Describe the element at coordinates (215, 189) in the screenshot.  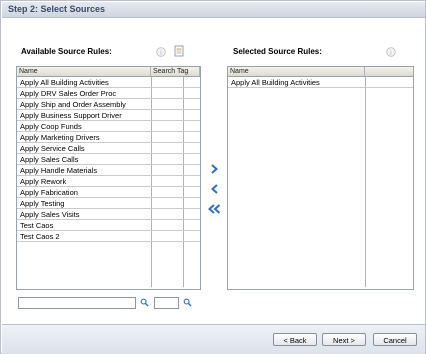
I see `move-left-icon` at that location.